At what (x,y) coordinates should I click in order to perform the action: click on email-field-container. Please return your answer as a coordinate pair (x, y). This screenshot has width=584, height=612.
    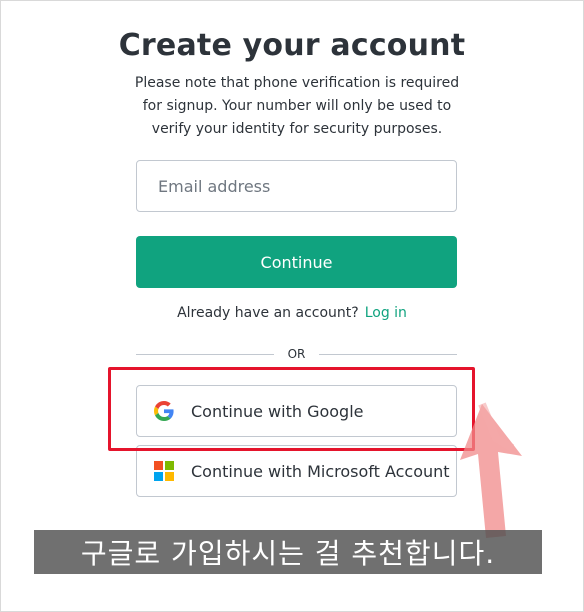
    Looking at the image, I should click on (296, 186).